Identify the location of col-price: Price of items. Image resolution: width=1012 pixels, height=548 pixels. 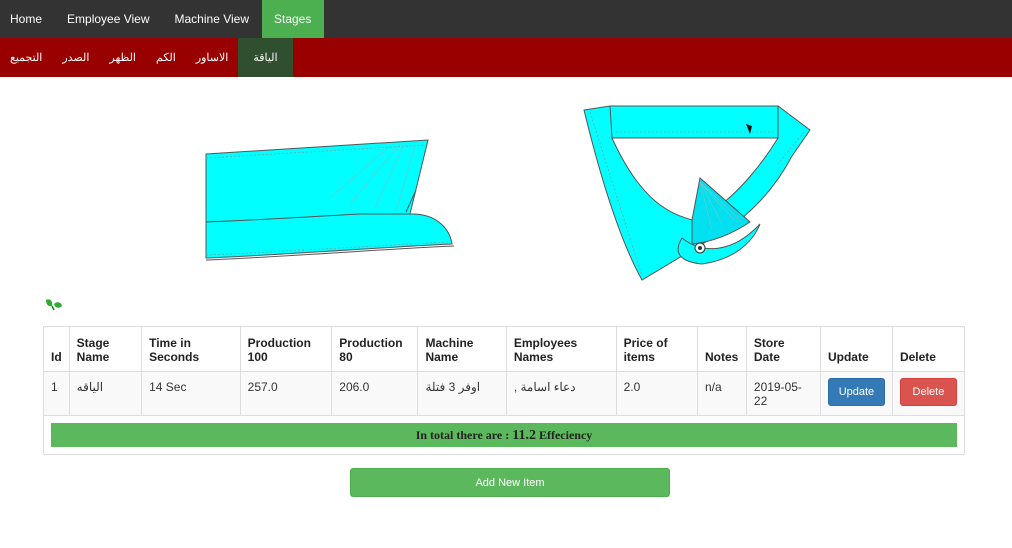
(656, 349).